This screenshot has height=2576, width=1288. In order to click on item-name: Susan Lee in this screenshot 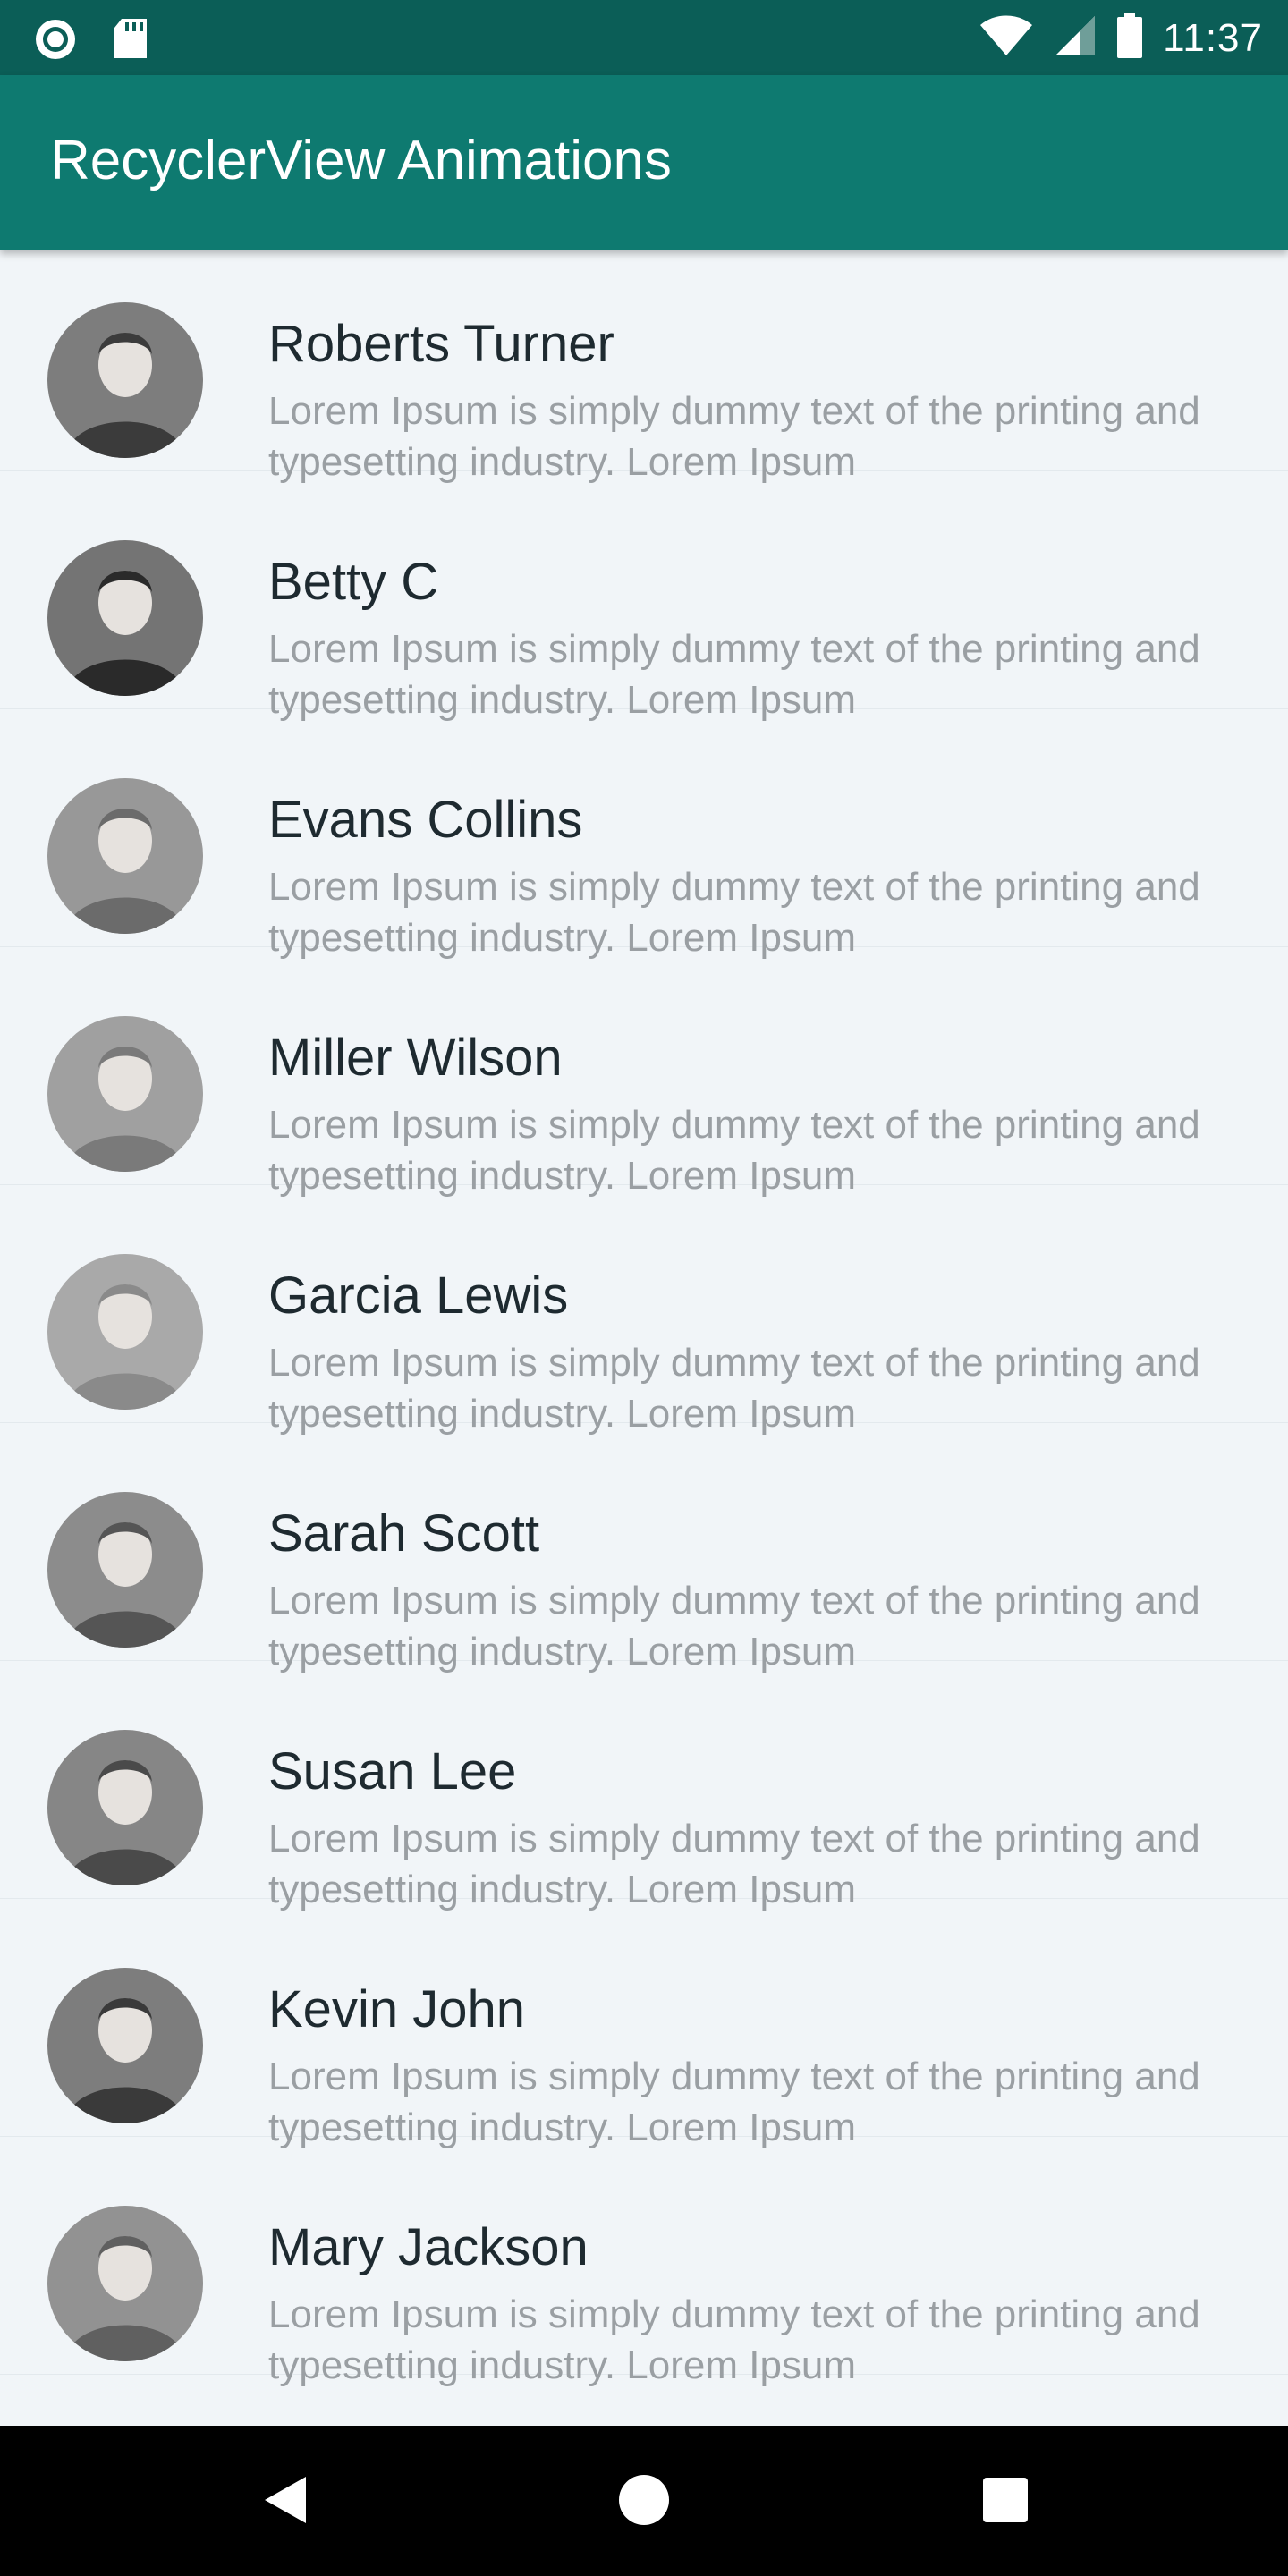, I will do `click(392, 1771)`.